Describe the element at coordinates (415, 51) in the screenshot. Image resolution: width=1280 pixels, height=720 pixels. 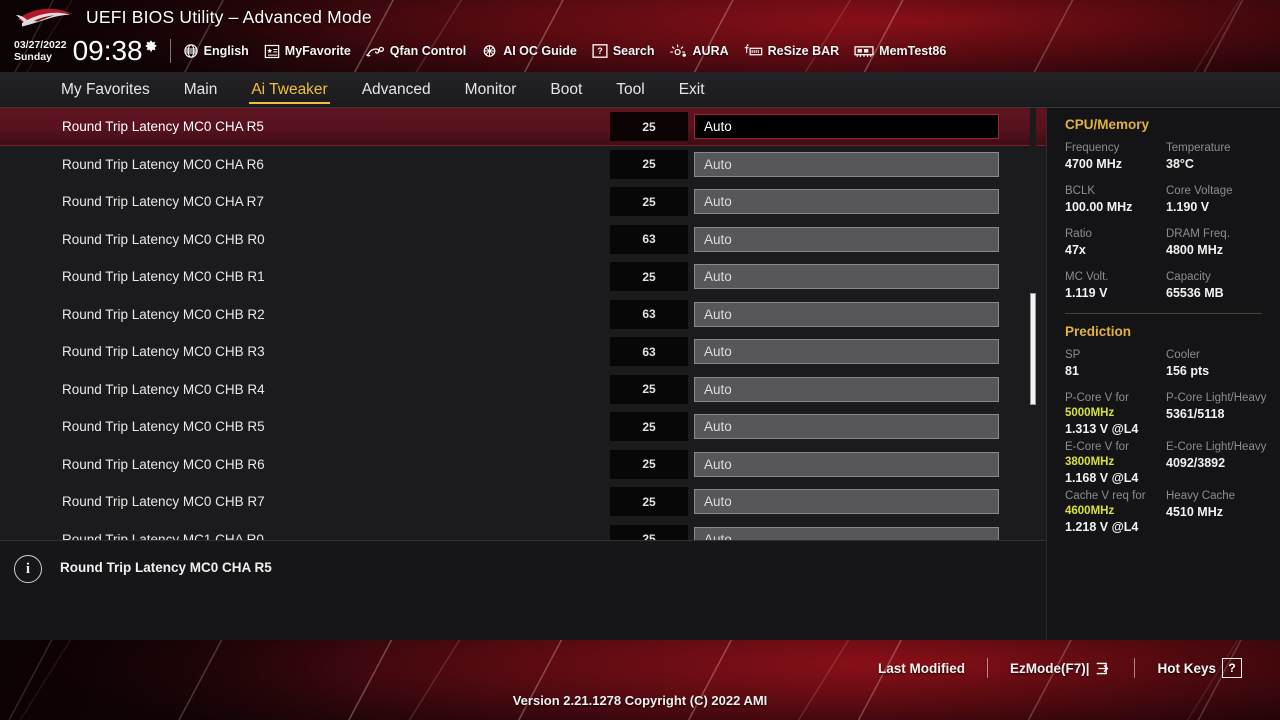
I see `tool-qfan-control: Qfan Control` at that location.